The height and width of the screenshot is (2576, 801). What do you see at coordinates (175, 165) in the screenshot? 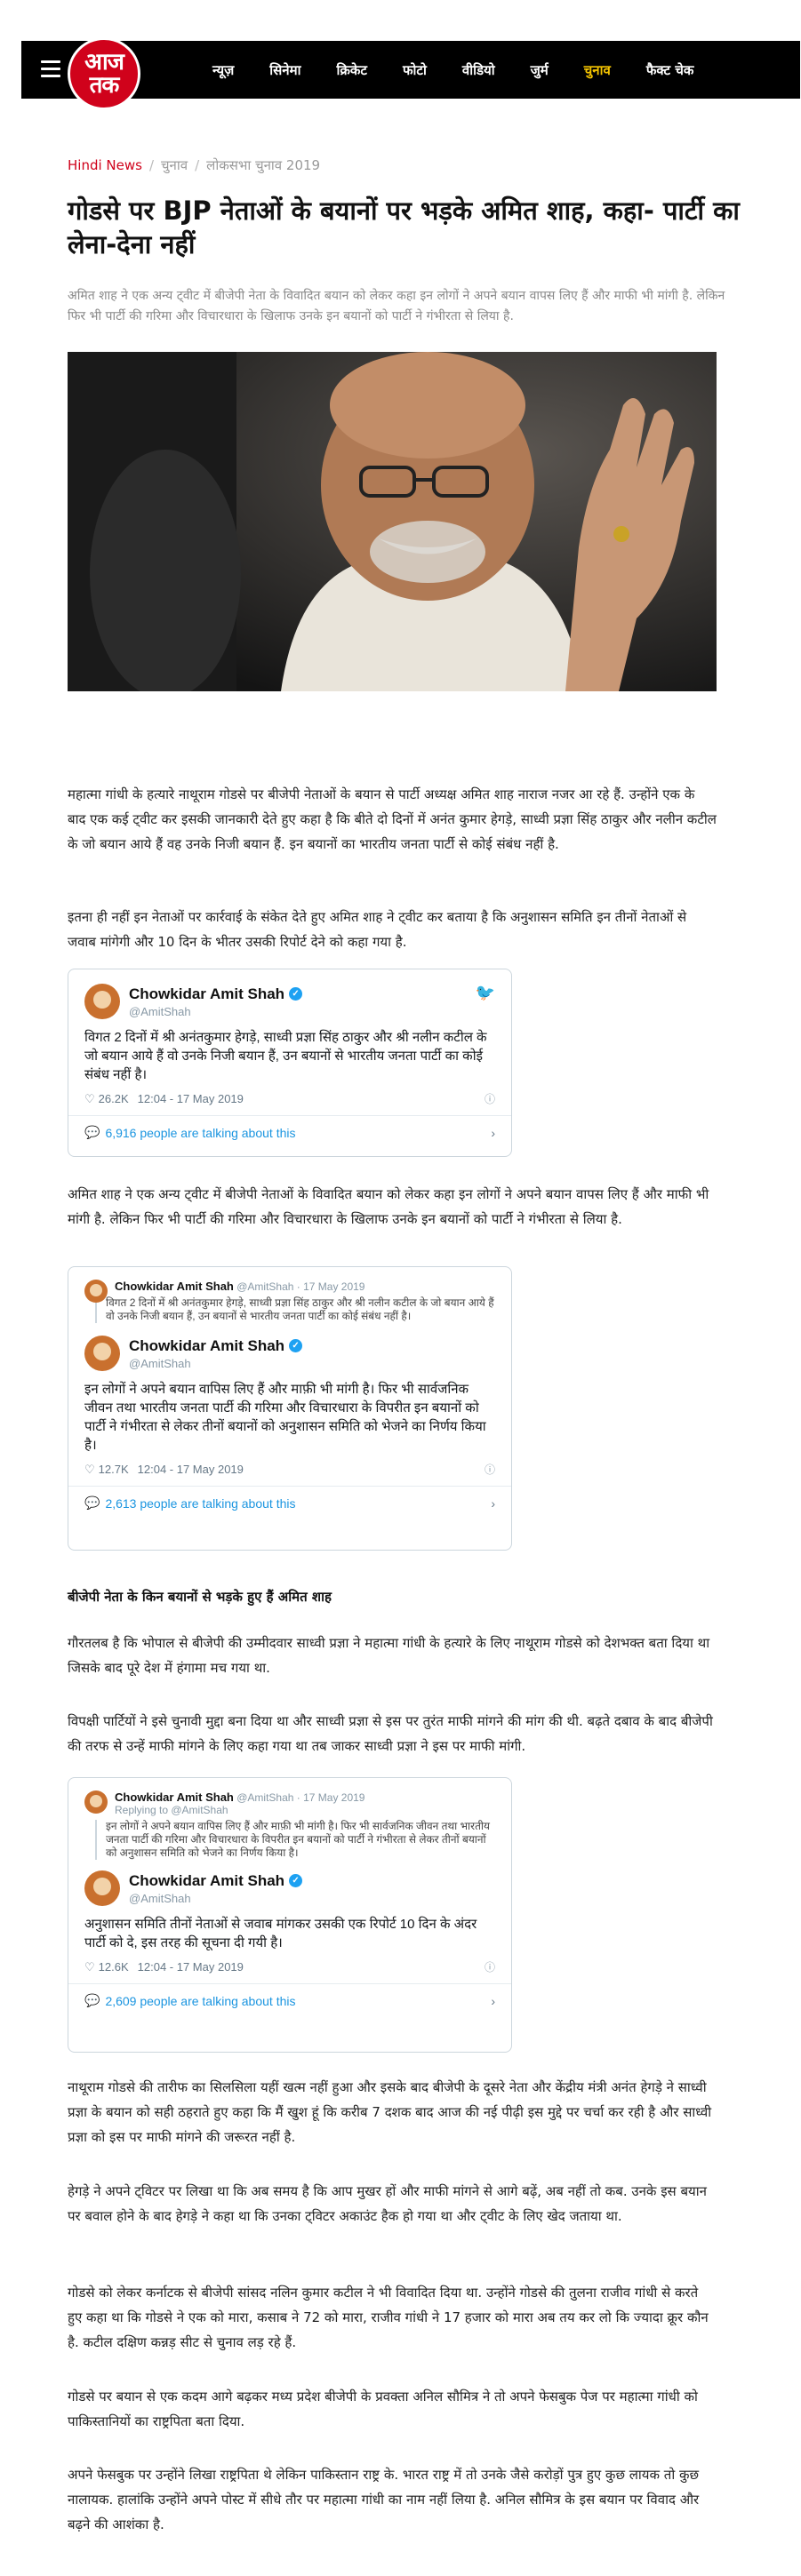
I see `breadcrumb-election: चुनाव` at bounding box center [175, 165].